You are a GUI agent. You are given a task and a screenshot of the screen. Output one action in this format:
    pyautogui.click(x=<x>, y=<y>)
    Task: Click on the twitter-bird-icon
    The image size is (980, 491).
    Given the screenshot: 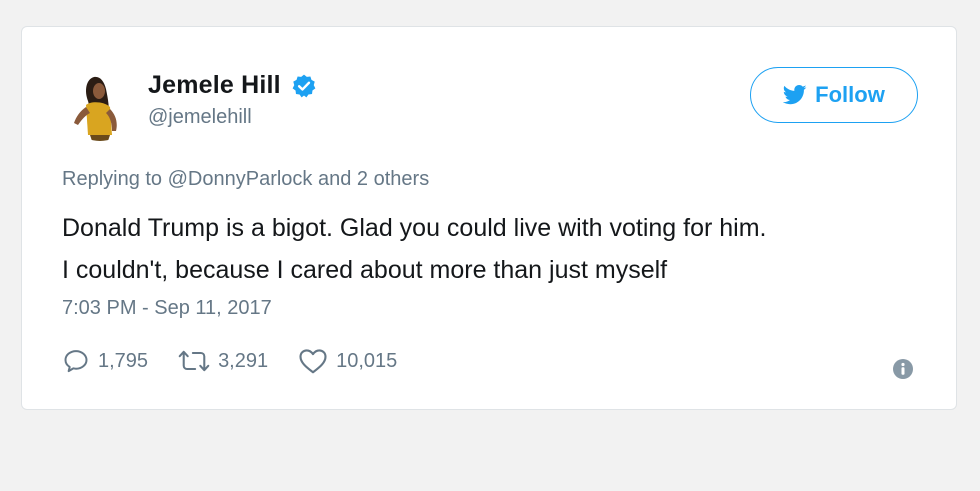 What is the action you would take?
    pyautogui.click(x=795, y=95)
    